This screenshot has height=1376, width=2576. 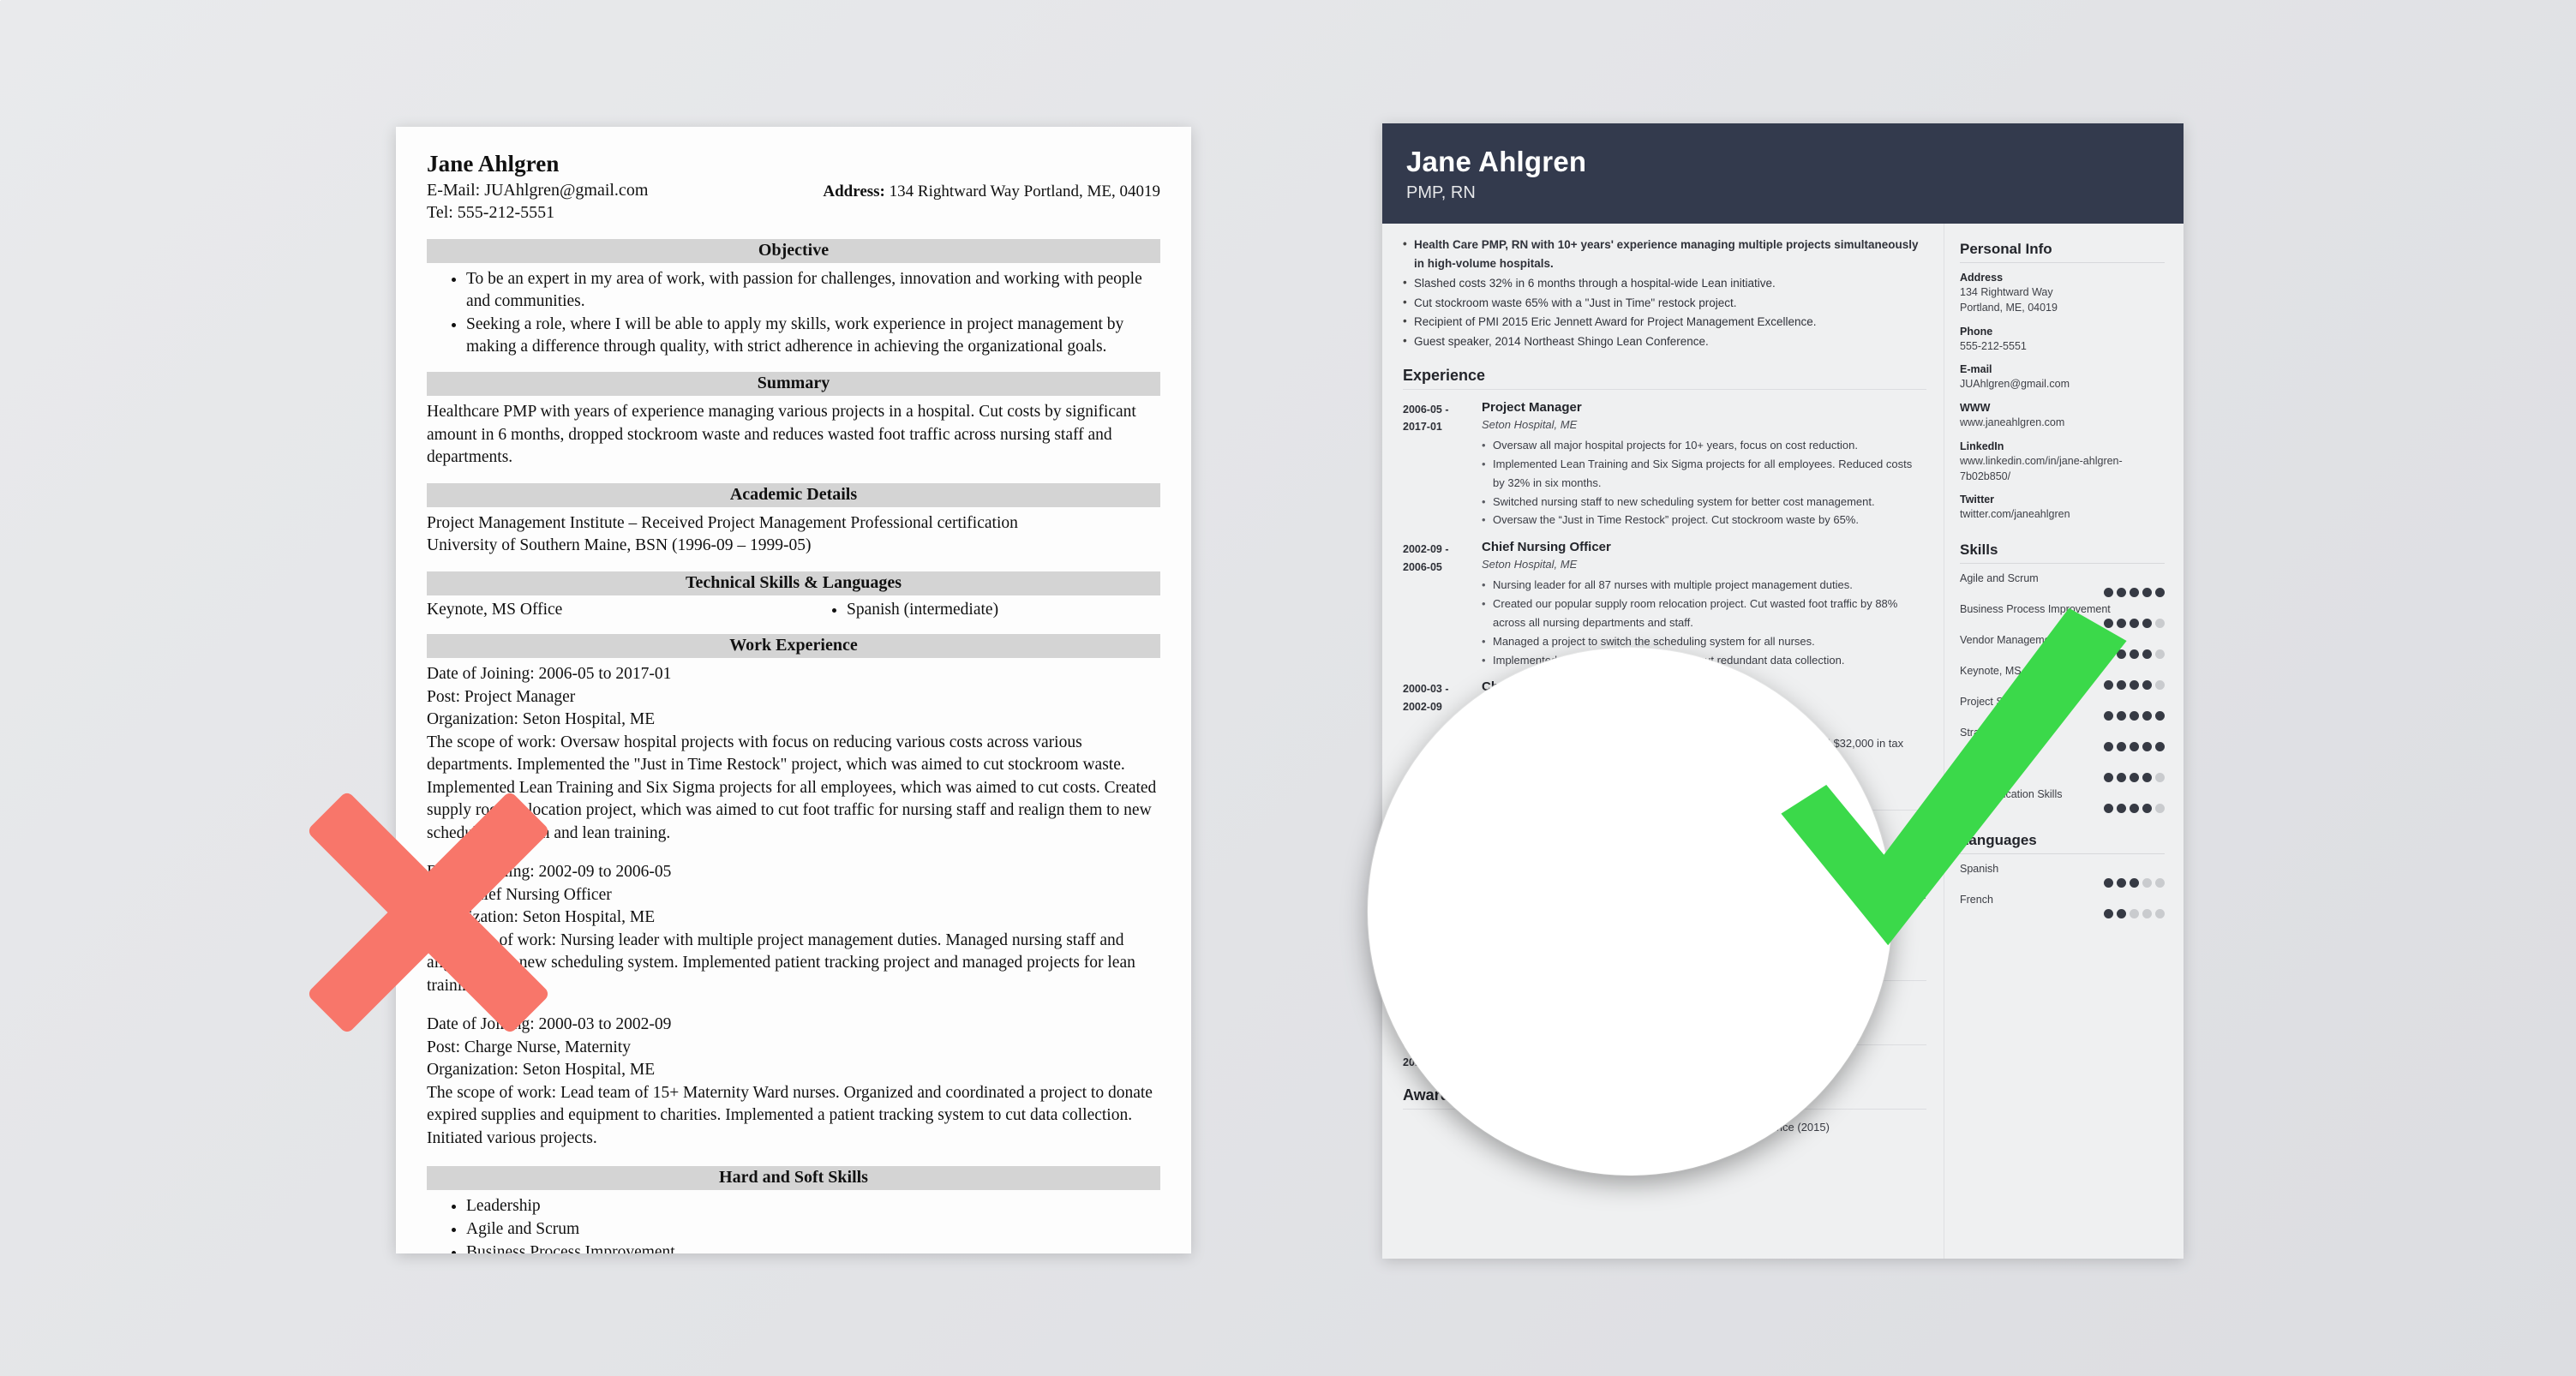 What do you see at coordinates (793, 1178) in the screenshot?
I see `bad-section-hard-soft: Hard and Soft Skills` at bounding box center [793, 1178].